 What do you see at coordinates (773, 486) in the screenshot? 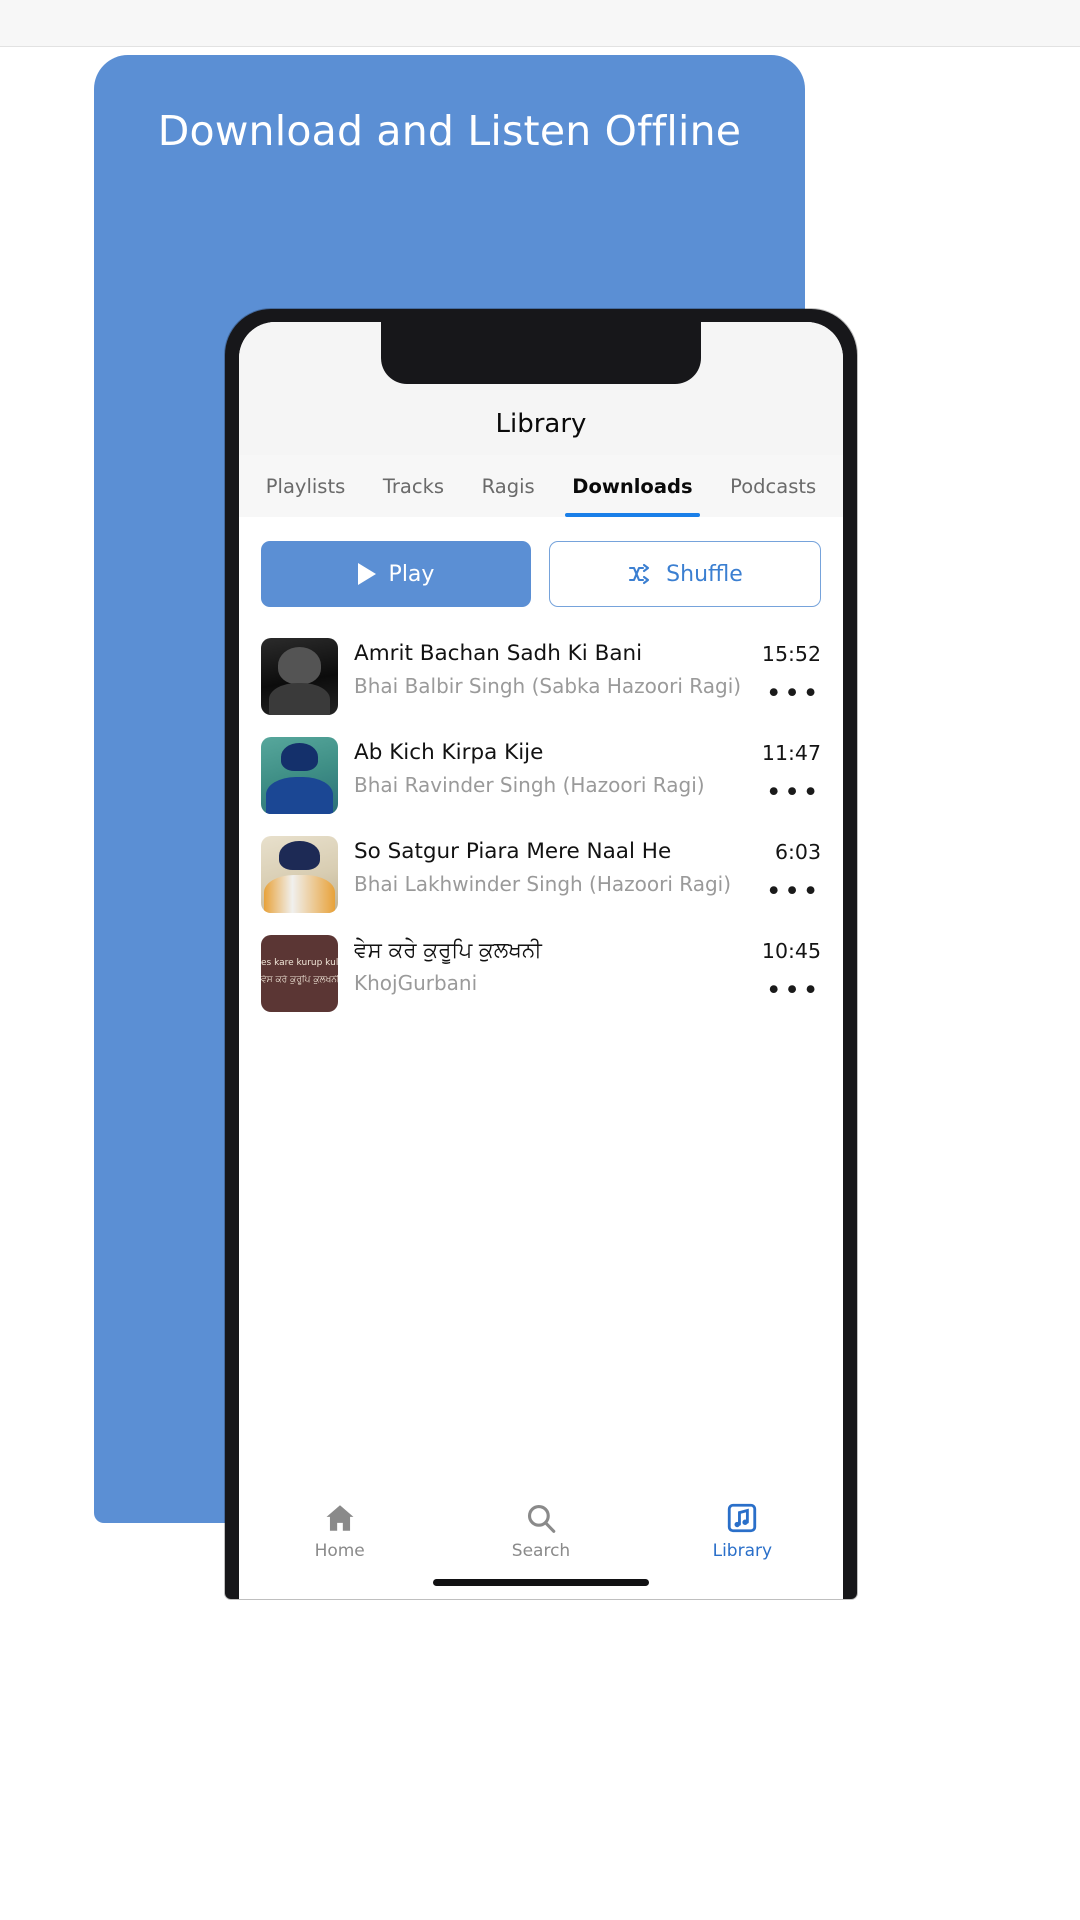
I see `tab-podcasts: Podcasts` at bounding box center [773, 486].